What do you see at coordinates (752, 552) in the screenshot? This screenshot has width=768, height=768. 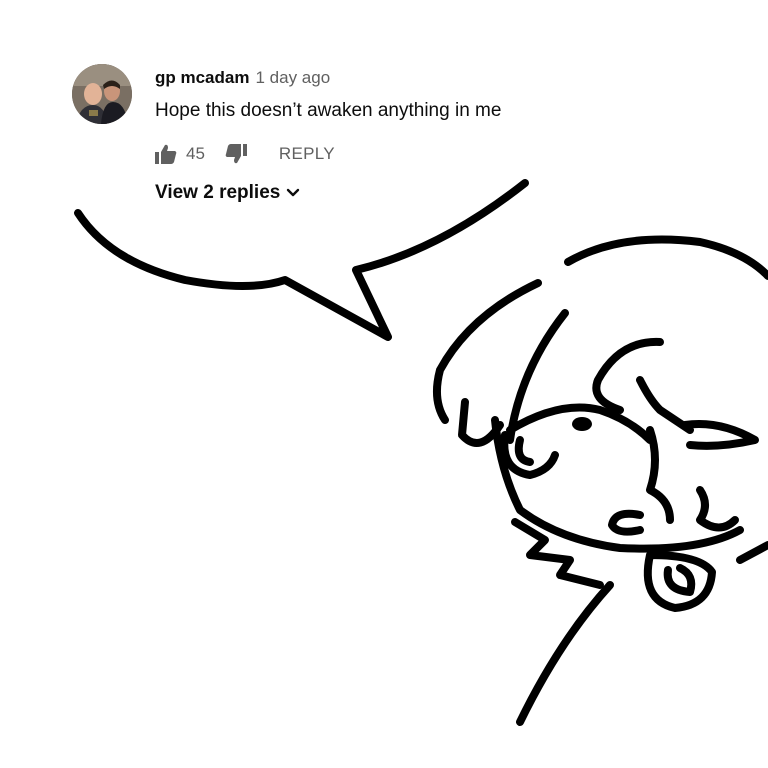 I see `cheek-line` at bounding box center [752, 552].